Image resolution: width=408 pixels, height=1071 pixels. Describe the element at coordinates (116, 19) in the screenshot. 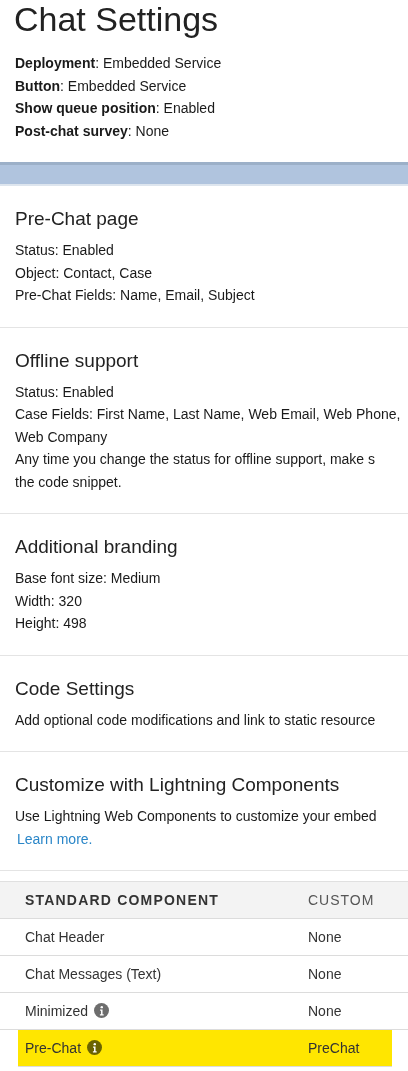

I see `page-title: Chat Settings` at that location.